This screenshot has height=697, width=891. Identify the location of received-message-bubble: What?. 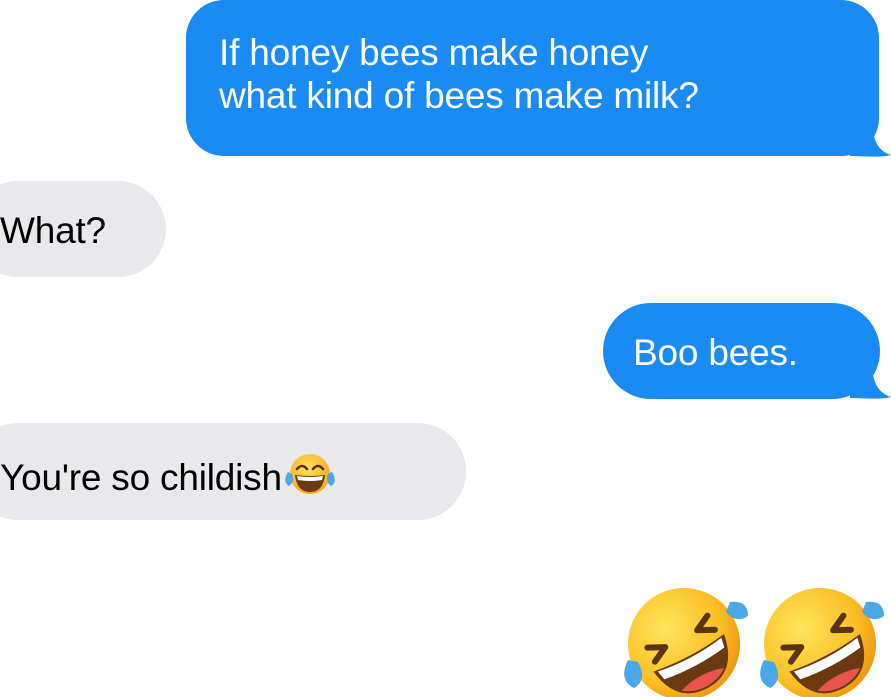
(83, 229).